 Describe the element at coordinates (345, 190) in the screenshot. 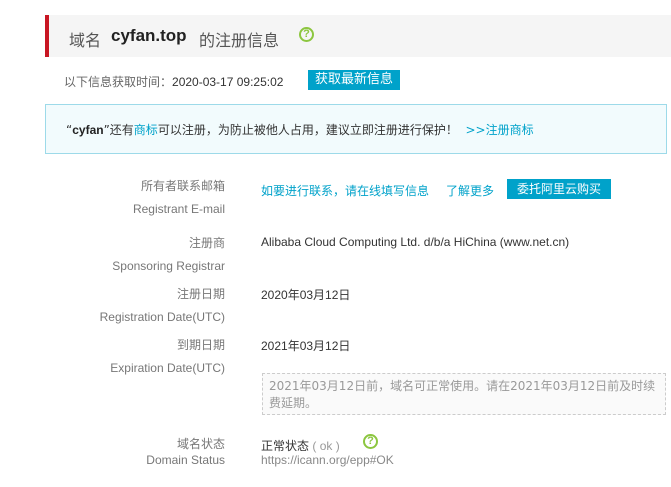

I see `contact-form-link: 如要进行联系，请在线填写信息` at that location.